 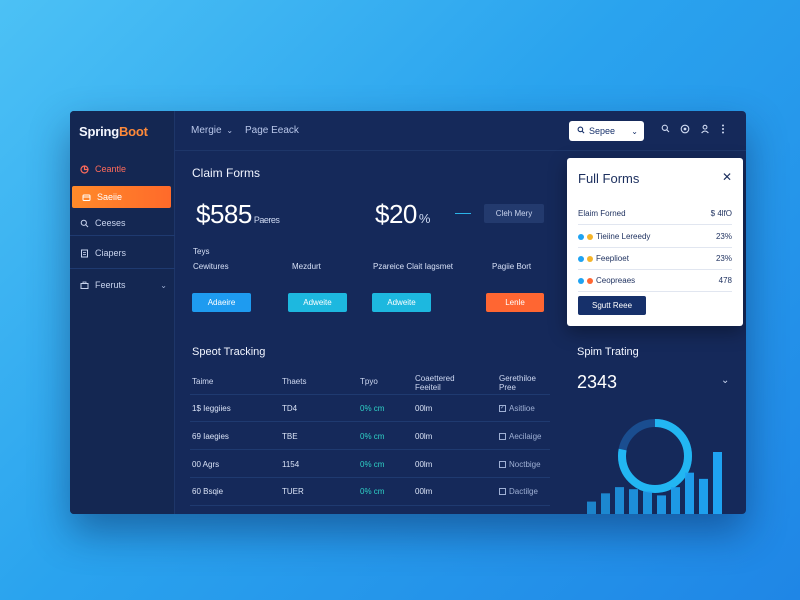 I want to click on app-logo: SpringBoot, so click(x=113, y=131).